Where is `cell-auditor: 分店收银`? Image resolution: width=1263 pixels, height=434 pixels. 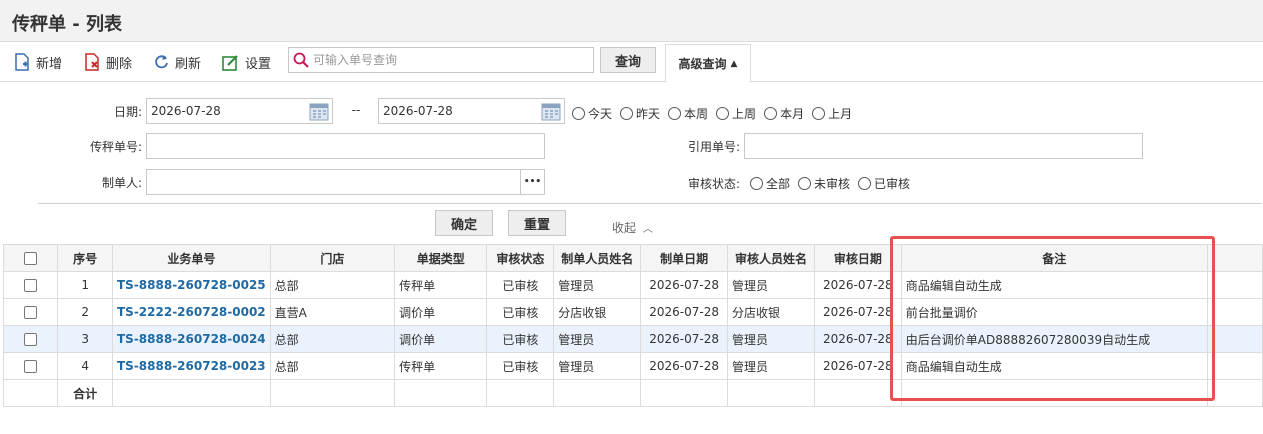
cell-auditor: 分店收银 is located at coordinates (771, 312).